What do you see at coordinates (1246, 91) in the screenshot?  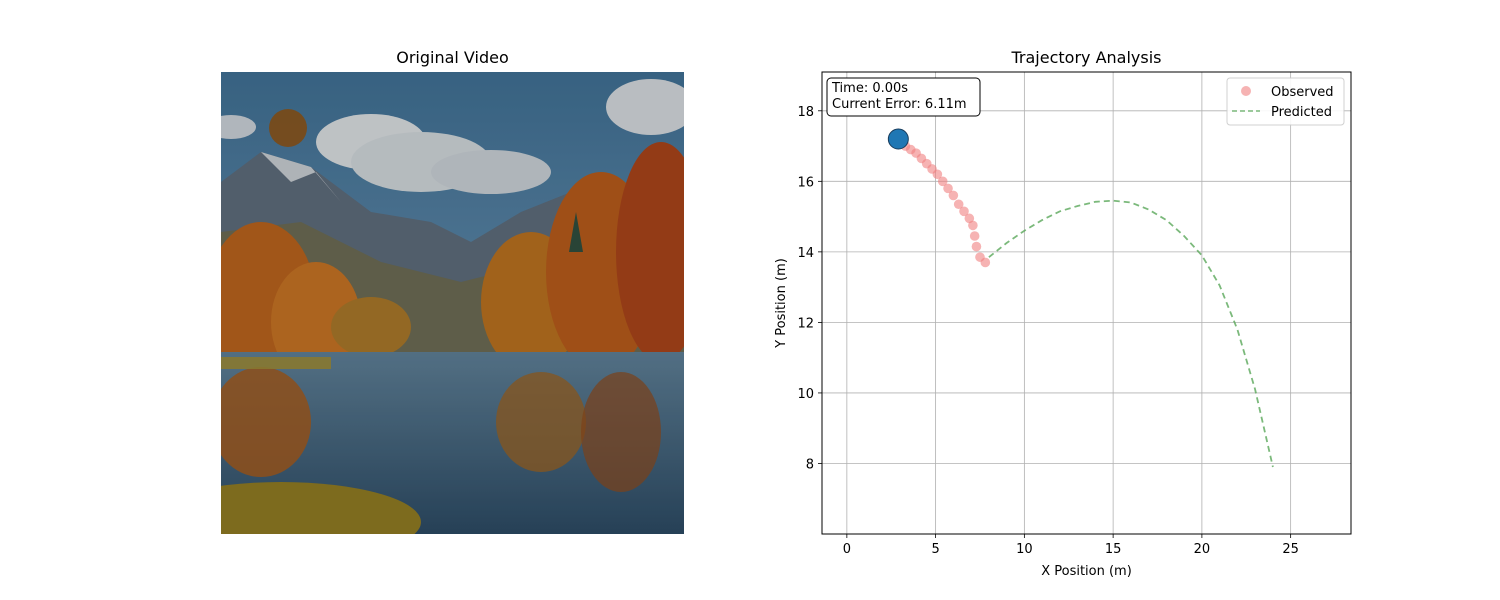 I see `legend-observed-marker` at bounding box center [1246, 91].